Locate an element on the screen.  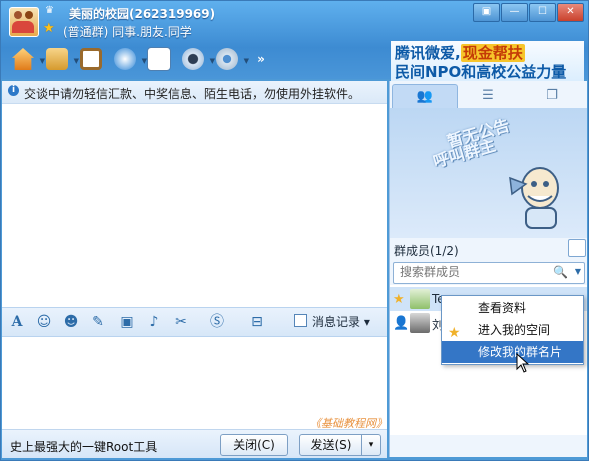
tab-members: 👥 is located at coordinates (425, 96).